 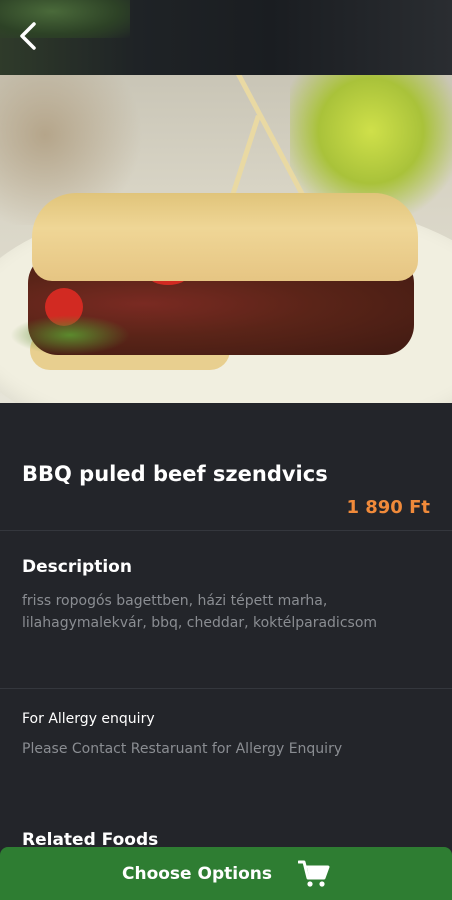 I want to click on product-price: 1 890 Ft, so click(x=388, y=507).